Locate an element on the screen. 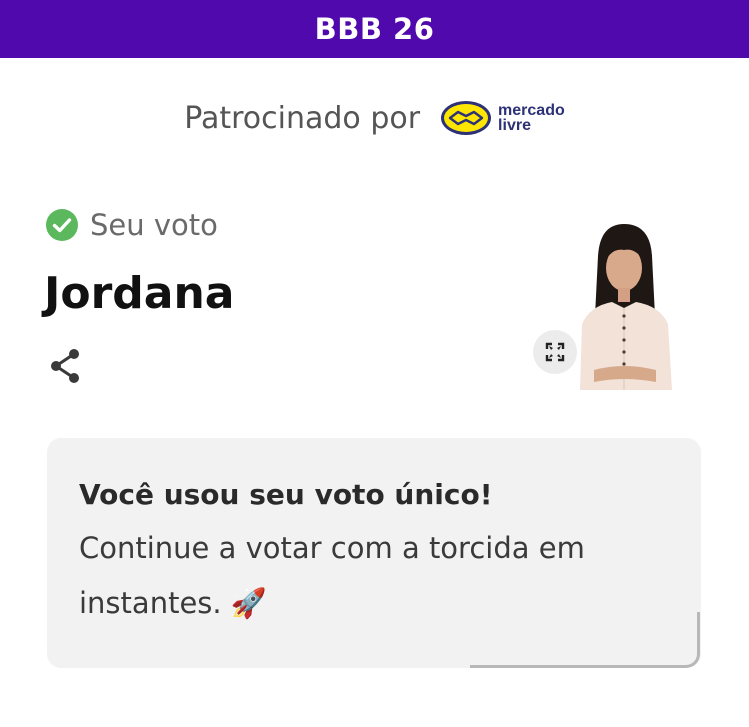 The image size is (749, 727). expand-photo-button is located at coordinates (555, 352).